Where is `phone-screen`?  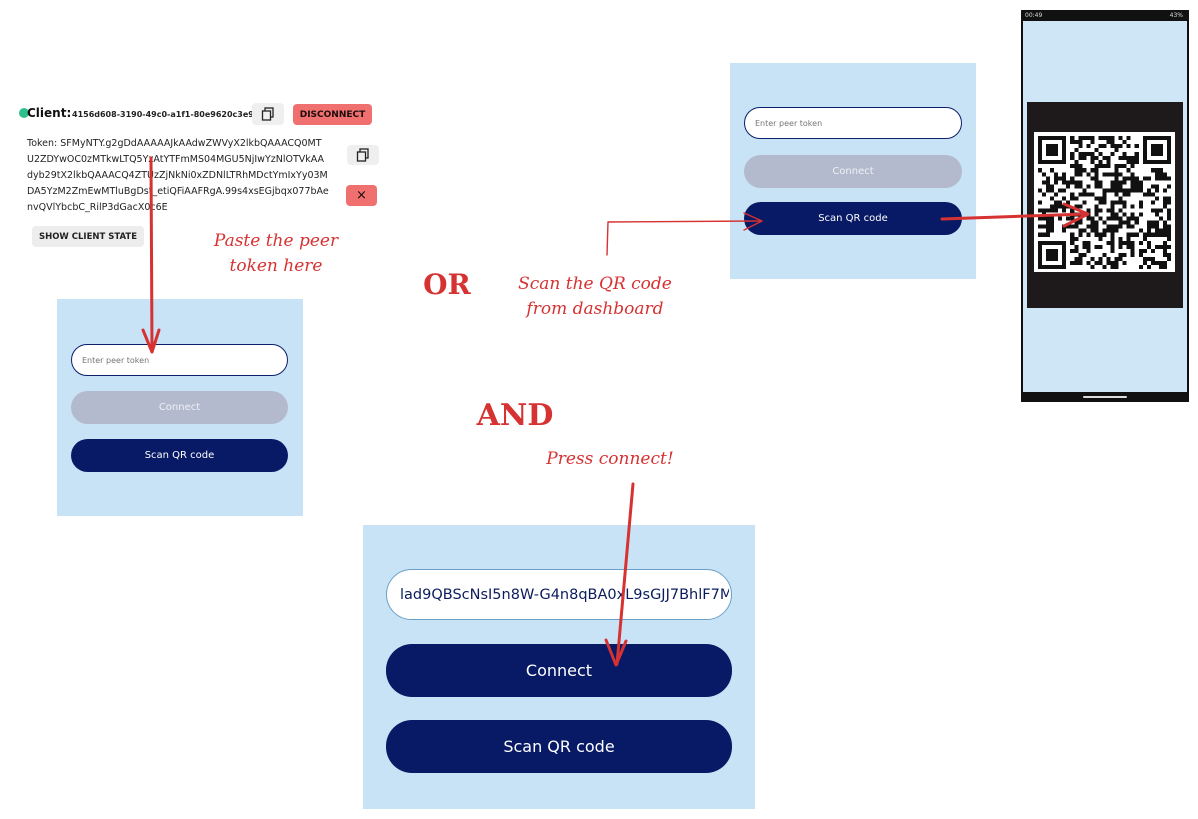
phone-screen is located at coordinates (1105, 206).